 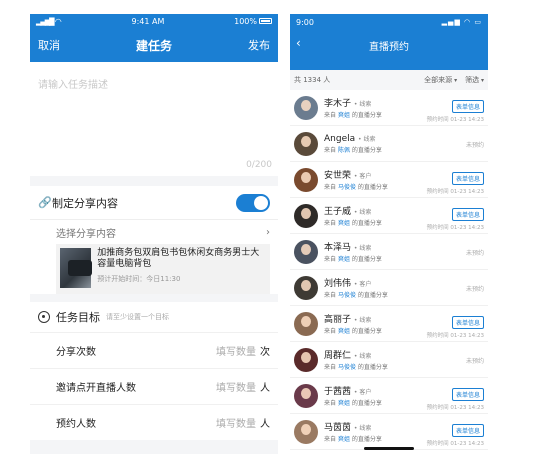 I want to click on home-indicator, so click(x=389, y=448).